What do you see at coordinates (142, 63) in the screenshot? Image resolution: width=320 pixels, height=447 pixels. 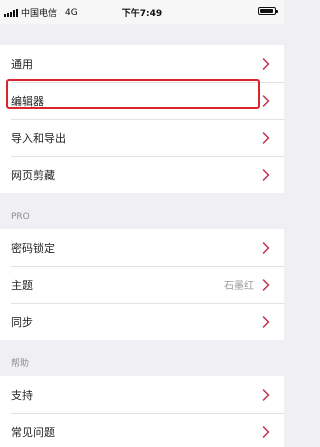 I see `settings-row-general: 通用` at bounding box center [142, 63].